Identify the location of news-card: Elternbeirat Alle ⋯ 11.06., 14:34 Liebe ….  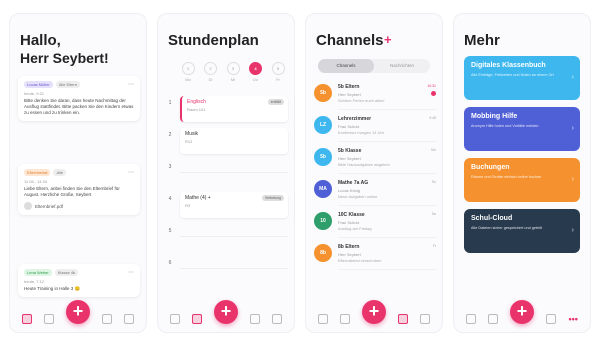
(79, 189).